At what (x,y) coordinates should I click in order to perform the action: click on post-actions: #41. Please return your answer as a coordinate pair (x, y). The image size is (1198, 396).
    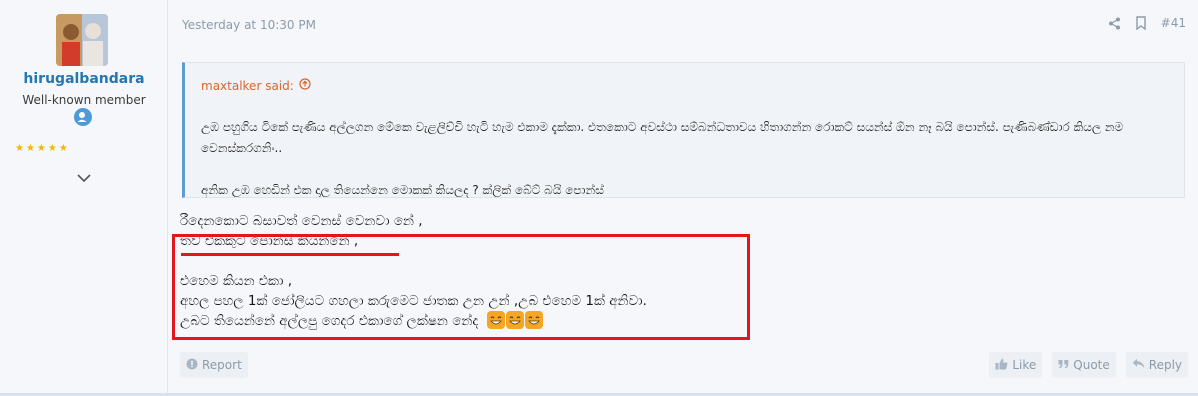
    Looking at the image, I should click on (1147, 23).